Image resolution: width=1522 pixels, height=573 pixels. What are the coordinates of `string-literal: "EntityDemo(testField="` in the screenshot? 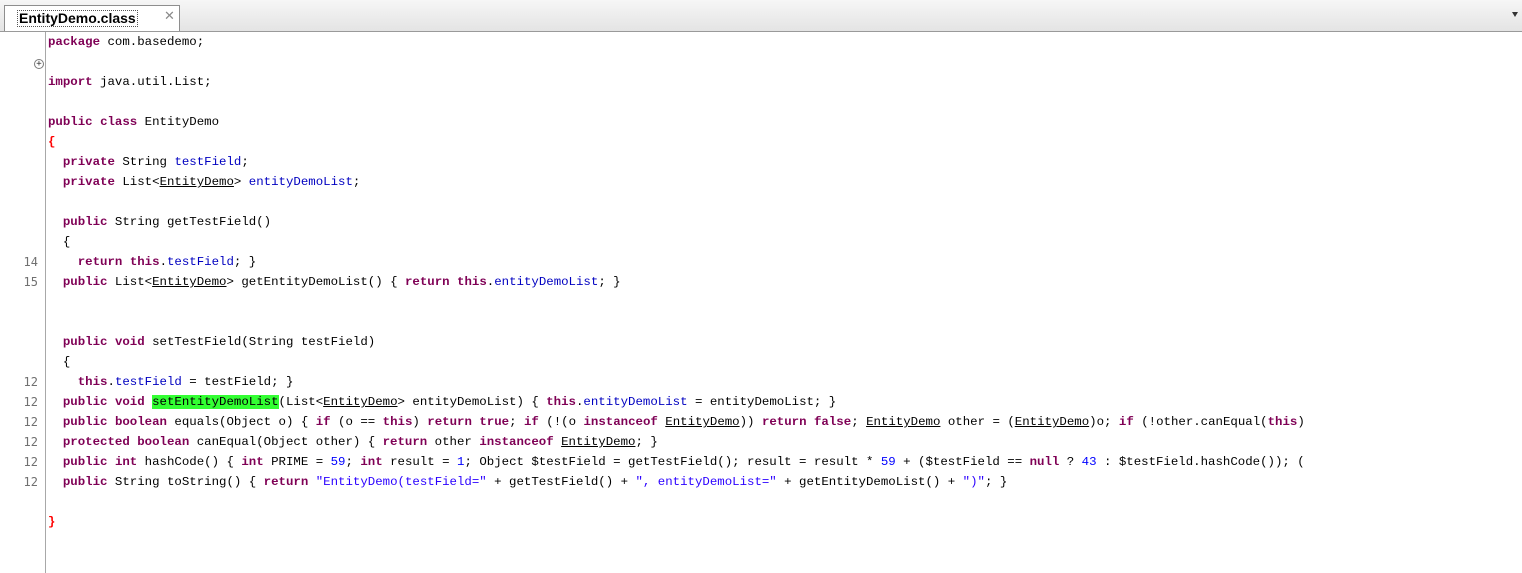 It's located at (401, 482).